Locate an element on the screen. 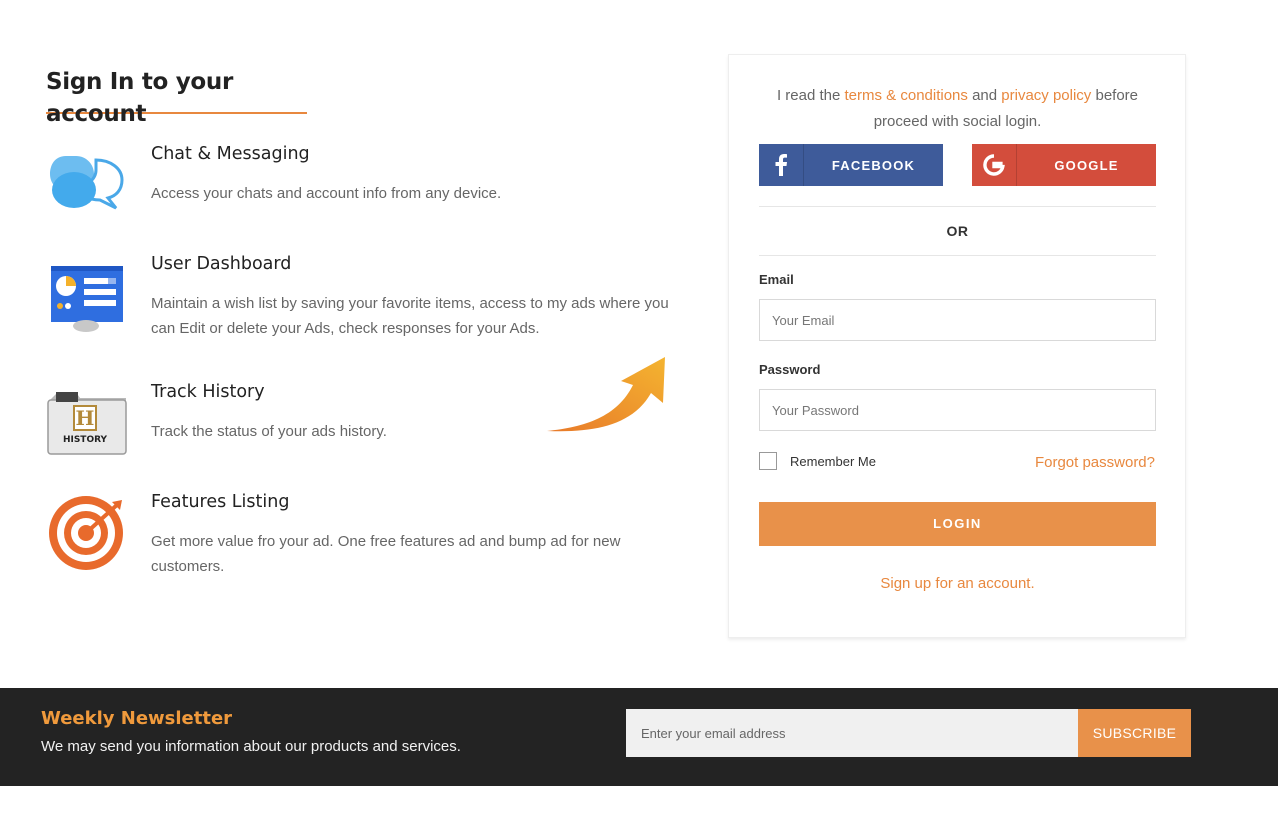 This screenshot has width=1278, height=826. curved-arrow-icon is located at coordinates (607, 395).